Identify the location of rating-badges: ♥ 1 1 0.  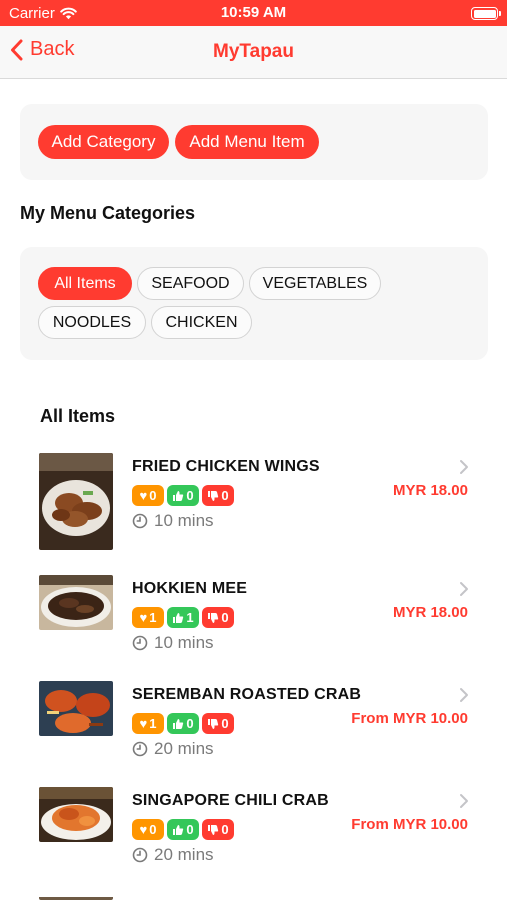
(183, 617).